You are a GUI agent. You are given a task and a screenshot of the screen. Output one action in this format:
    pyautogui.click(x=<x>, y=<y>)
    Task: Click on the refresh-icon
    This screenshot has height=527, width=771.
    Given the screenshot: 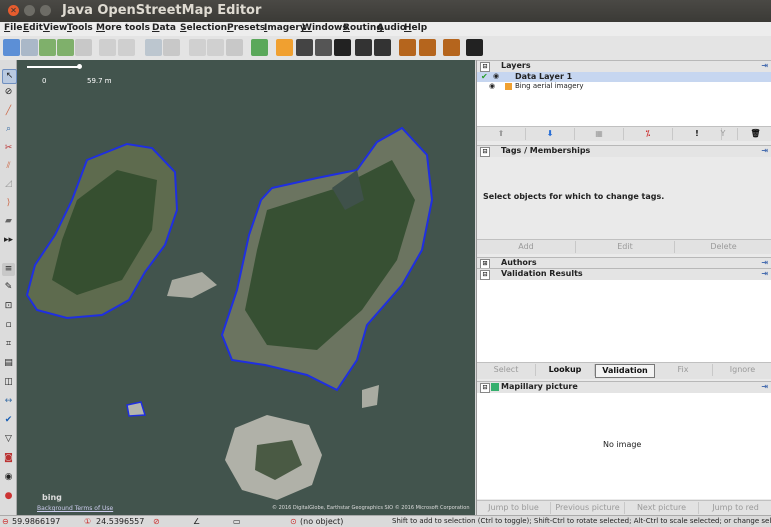 What is the action you would take?
    pyautogui.click(x=234, y=47)
    